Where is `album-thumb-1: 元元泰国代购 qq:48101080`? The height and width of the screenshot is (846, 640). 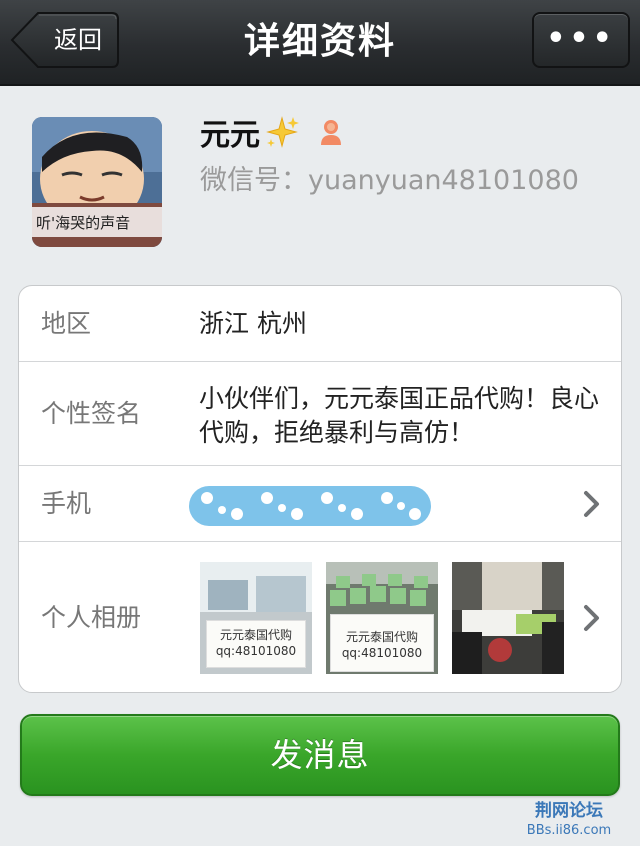
album-thumb-1: 元元泰国代购 qq:48101080 is located at coordinates (256, 618).